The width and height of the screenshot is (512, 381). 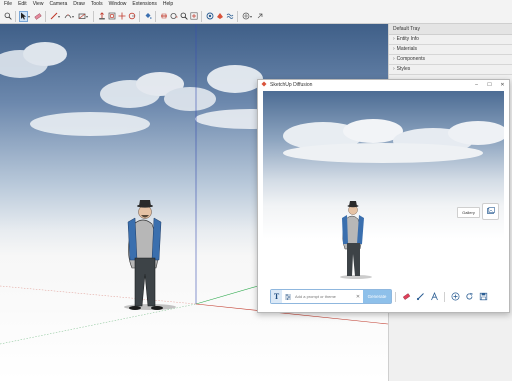 What do you see at coordinates (7, 4) in the screenshot?
I see `menu-file: File` at bounding box center [7, 4].